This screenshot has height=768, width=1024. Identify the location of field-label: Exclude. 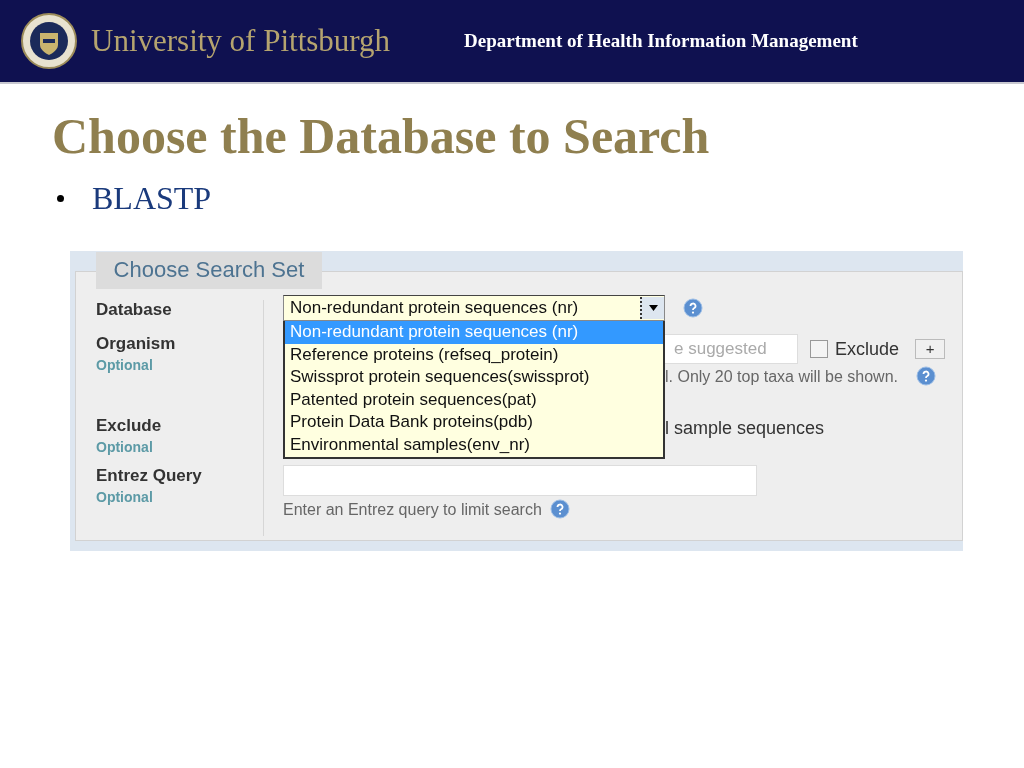
(129, 426).